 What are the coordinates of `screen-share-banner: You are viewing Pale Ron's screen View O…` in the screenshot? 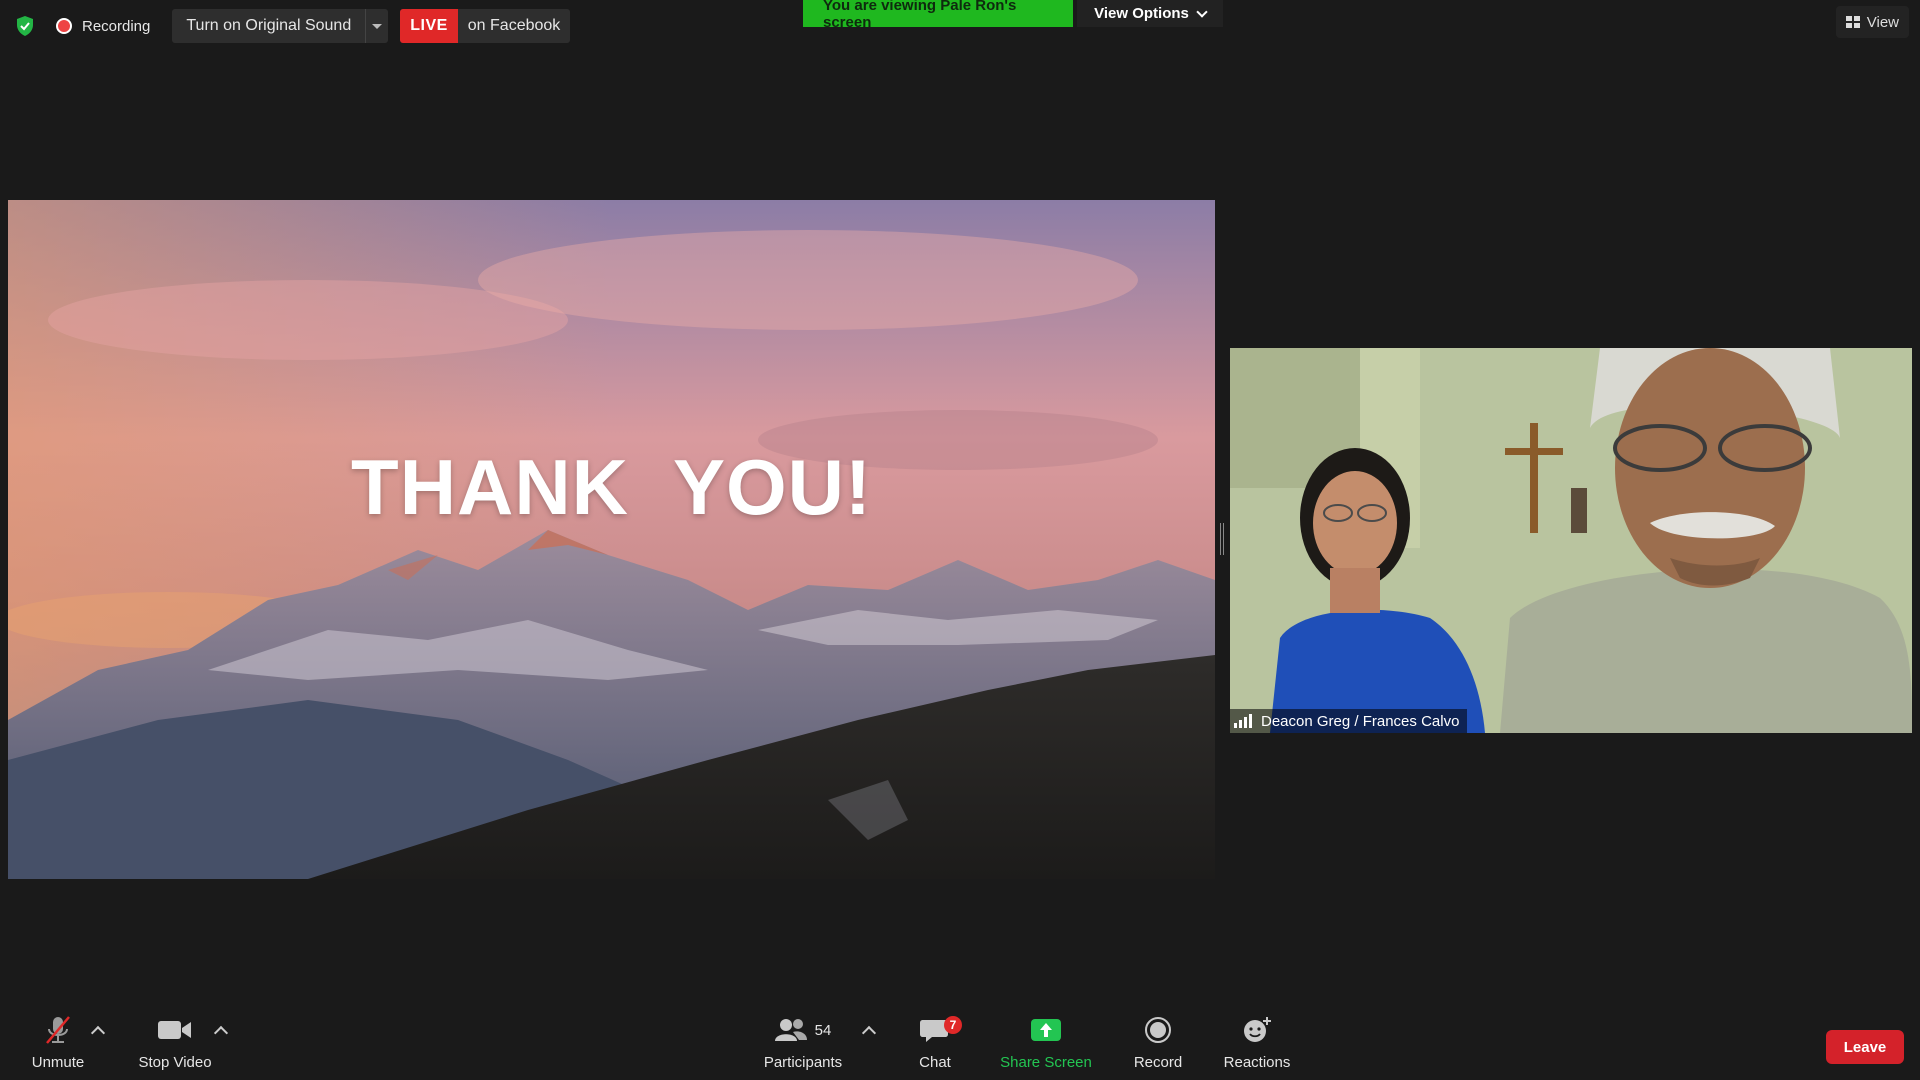 It's located at (1013, 15).